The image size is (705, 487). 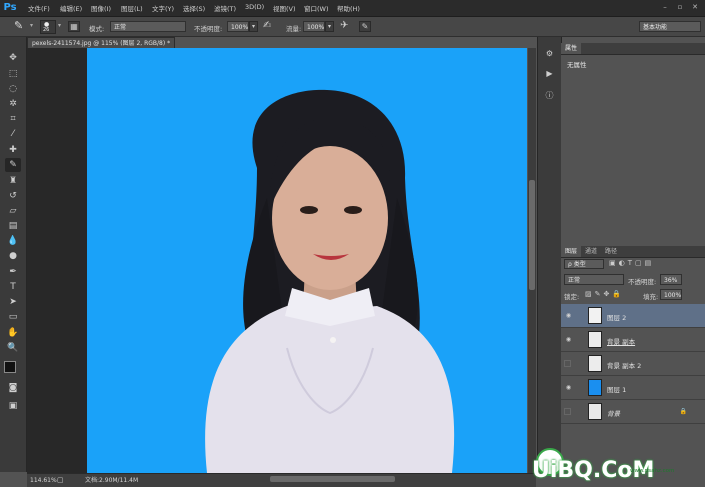 What do you see at coordinates (13, 89) in the screenshot?
I see `lasso-tool-icon: ◌` at bounding box center [13, 89].